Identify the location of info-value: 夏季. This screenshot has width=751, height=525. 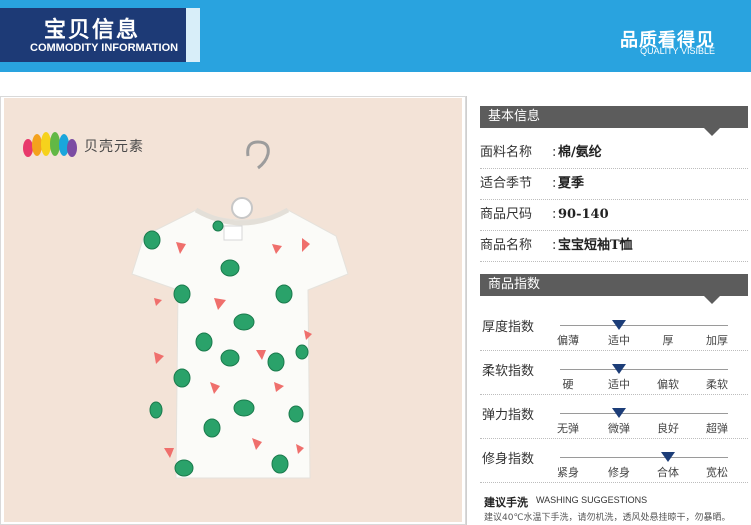
(571, 183).